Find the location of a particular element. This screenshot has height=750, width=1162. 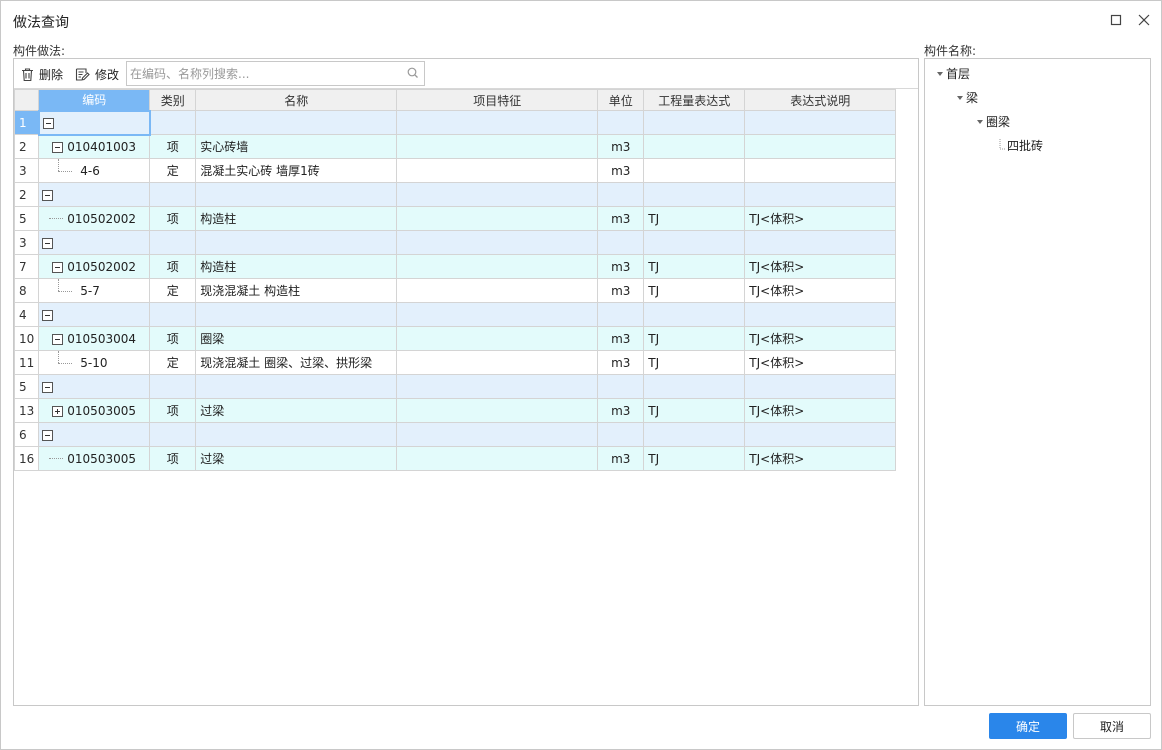

row-number: 13 is located at coordinates (26, 410).